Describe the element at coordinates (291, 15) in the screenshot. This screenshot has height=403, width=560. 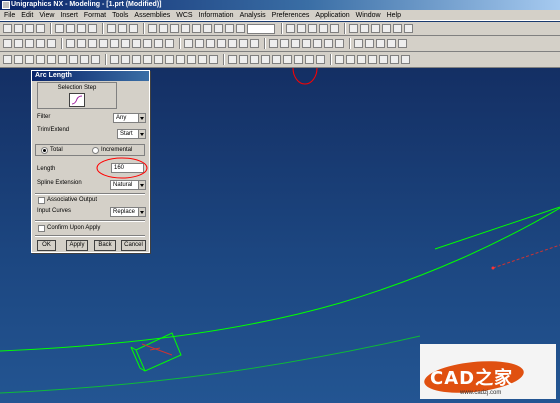
I see `menu-preferences: Preferences` at that location.